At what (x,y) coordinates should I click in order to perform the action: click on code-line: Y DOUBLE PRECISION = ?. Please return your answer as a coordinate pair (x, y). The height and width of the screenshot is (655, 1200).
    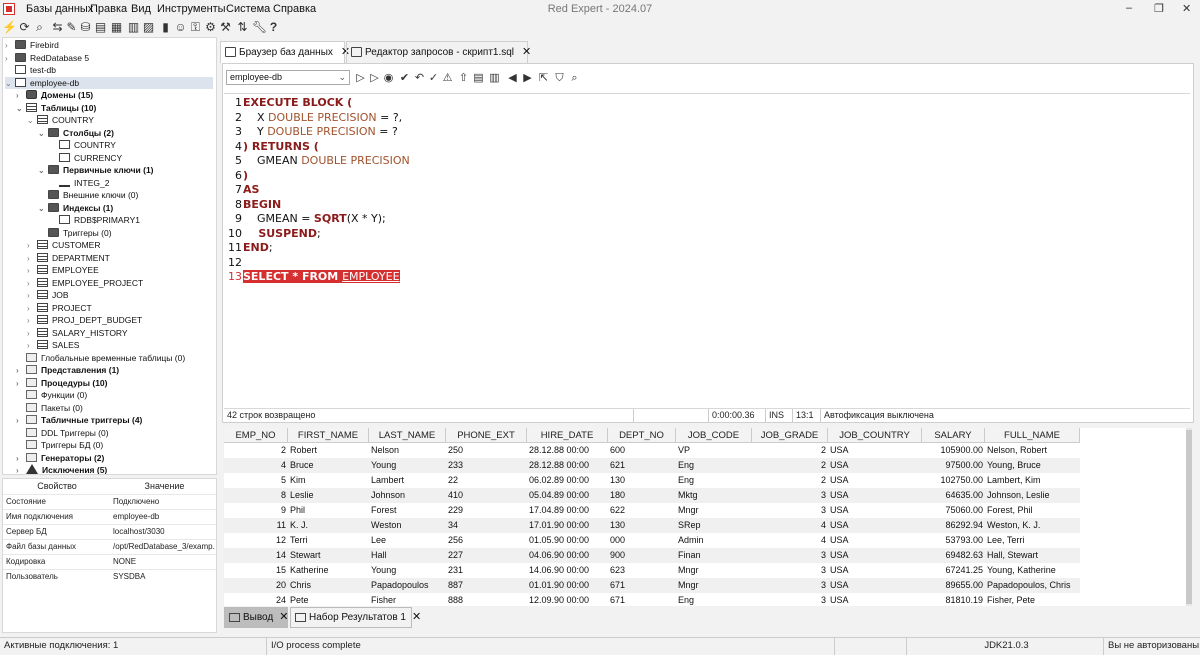
    Looking at the image, I should click on (320, 132).